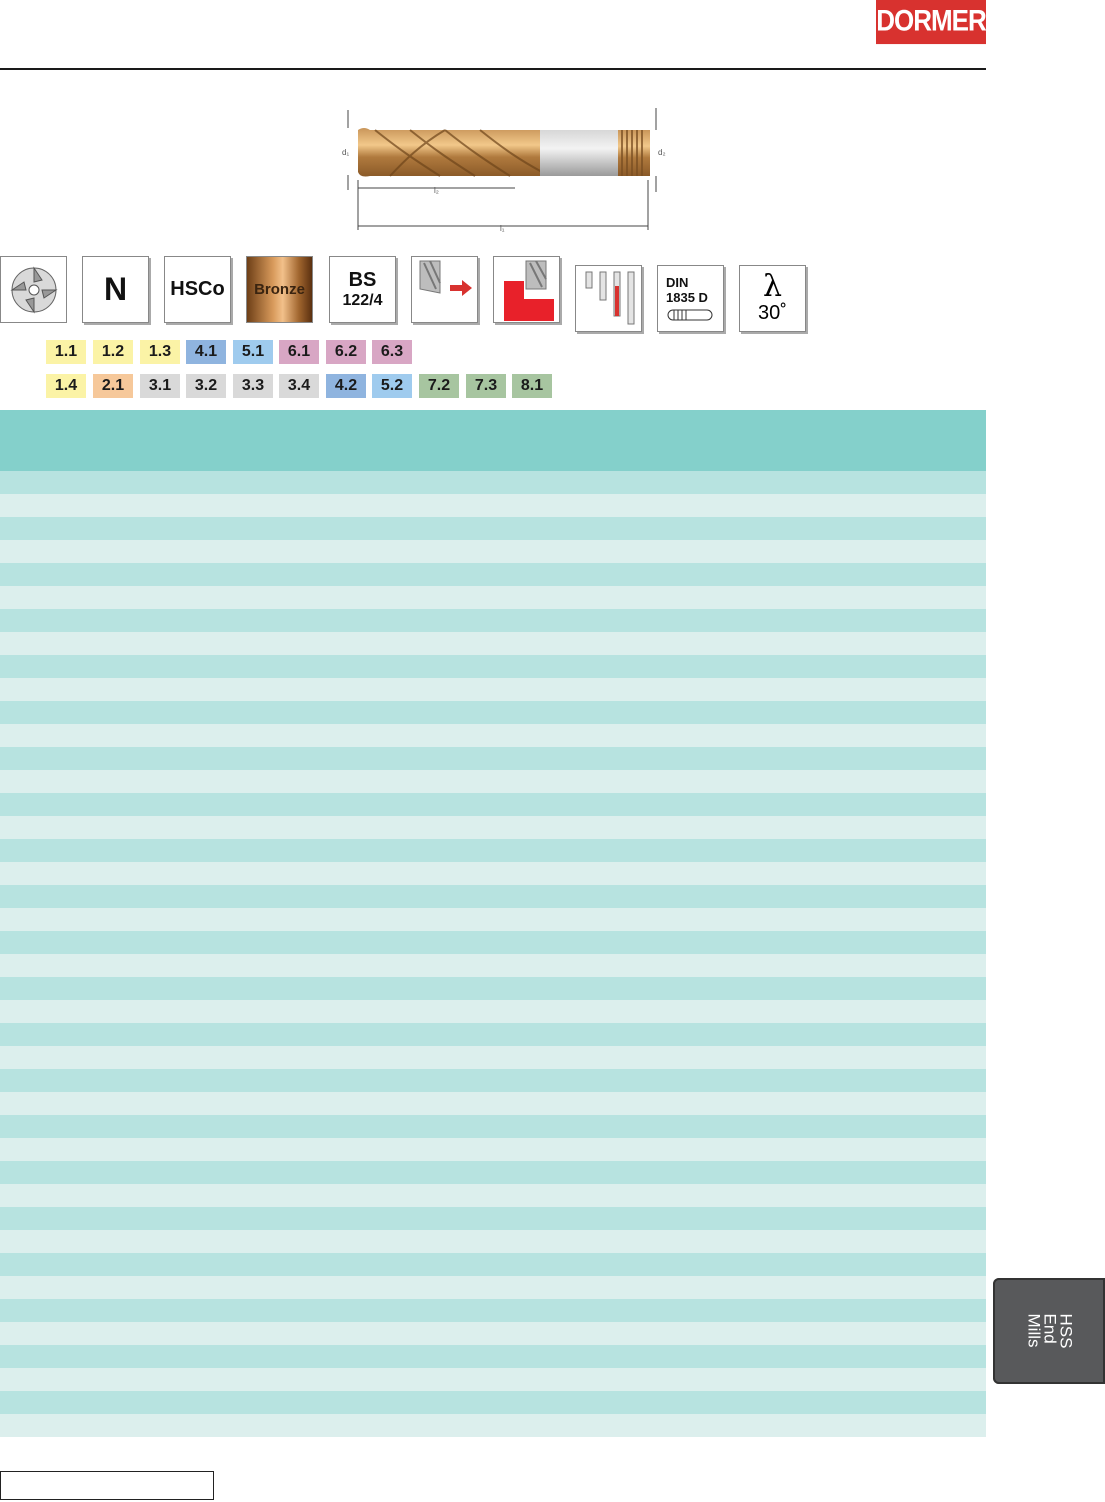 The height and width of the screenshot is (1502, 1105). I want to click on standard-icon: BS 122/4, so click(362, 289).